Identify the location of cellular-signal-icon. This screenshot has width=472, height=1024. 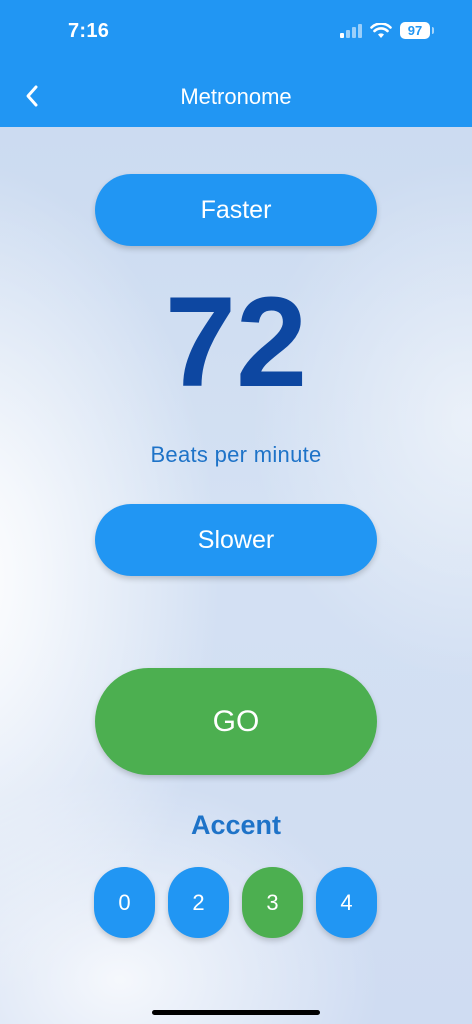
(351, 30).